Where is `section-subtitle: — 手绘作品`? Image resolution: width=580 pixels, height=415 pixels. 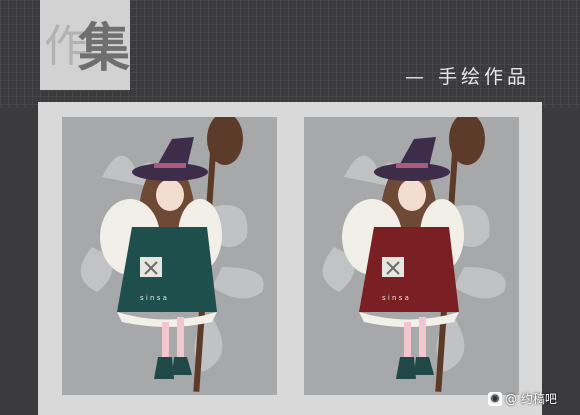
section-subtitle: — 手绘作品 is located at coordinates (468, 77).